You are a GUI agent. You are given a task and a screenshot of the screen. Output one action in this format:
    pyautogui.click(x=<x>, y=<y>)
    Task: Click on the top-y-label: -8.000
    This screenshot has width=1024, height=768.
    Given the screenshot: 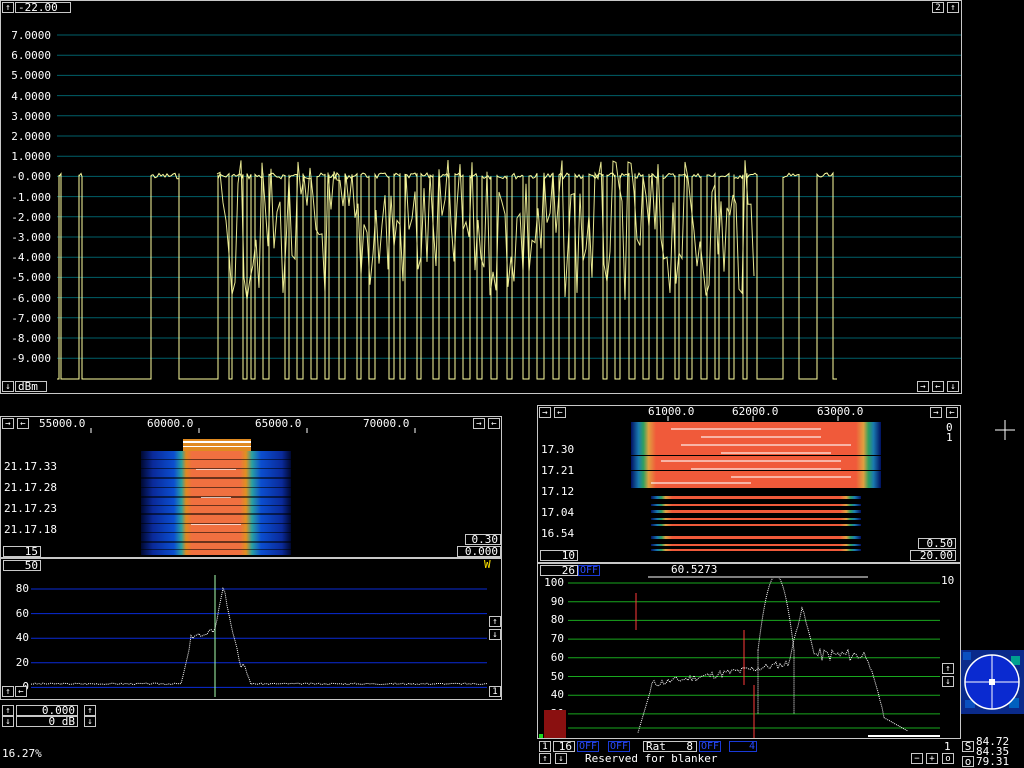 What is the action you would take?
    pyautogui.click(x=31, y=338)
    